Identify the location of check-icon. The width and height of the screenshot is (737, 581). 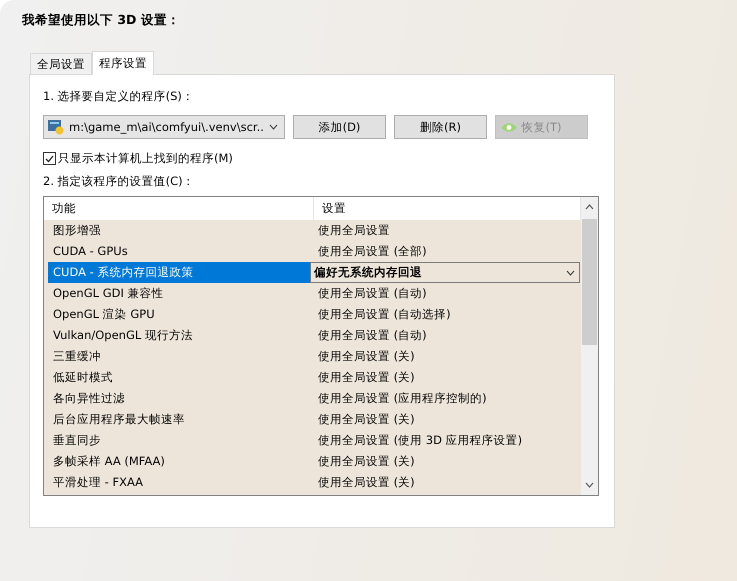
(49, 158).